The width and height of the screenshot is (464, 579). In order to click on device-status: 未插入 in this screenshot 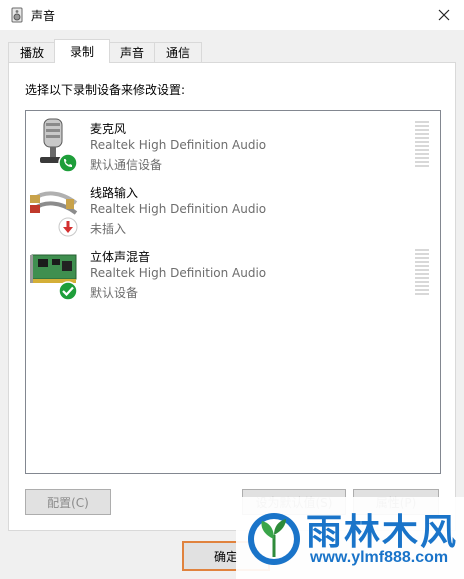, I will do `click(108, 229)`.